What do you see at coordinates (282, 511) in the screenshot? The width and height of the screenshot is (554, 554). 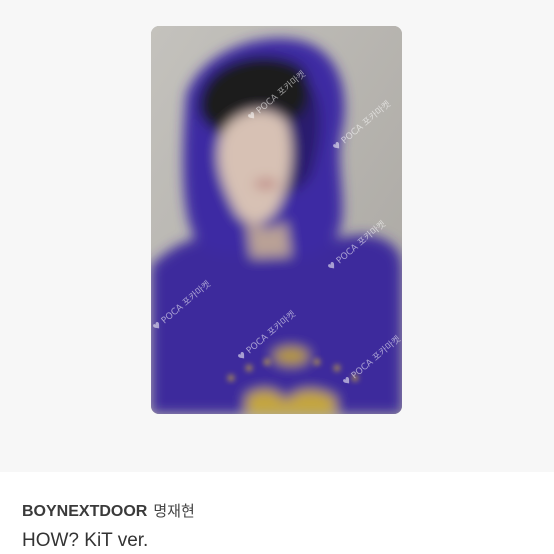 I see `product-title: BOYNEXTDOOR 명재현` at bounding box center [282, 511].